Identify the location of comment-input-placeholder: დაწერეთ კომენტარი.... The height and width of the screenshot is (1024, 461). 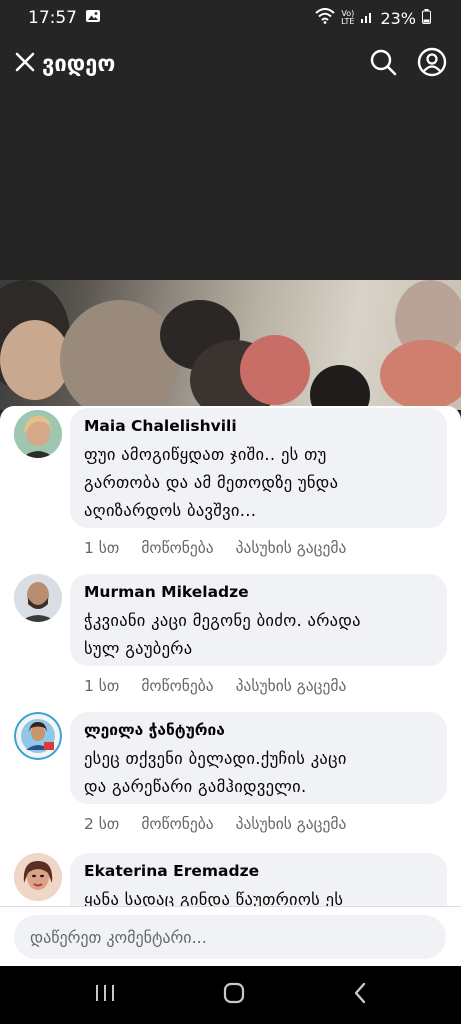
(118, 937).